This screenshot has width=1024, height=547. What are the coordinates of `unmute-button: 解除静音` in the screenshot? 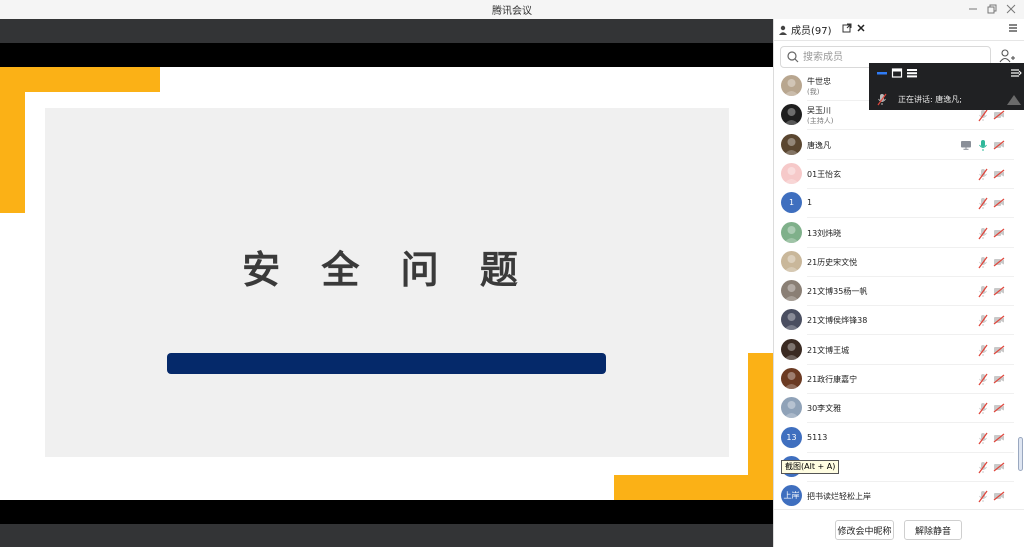 It's located at (933, 530).